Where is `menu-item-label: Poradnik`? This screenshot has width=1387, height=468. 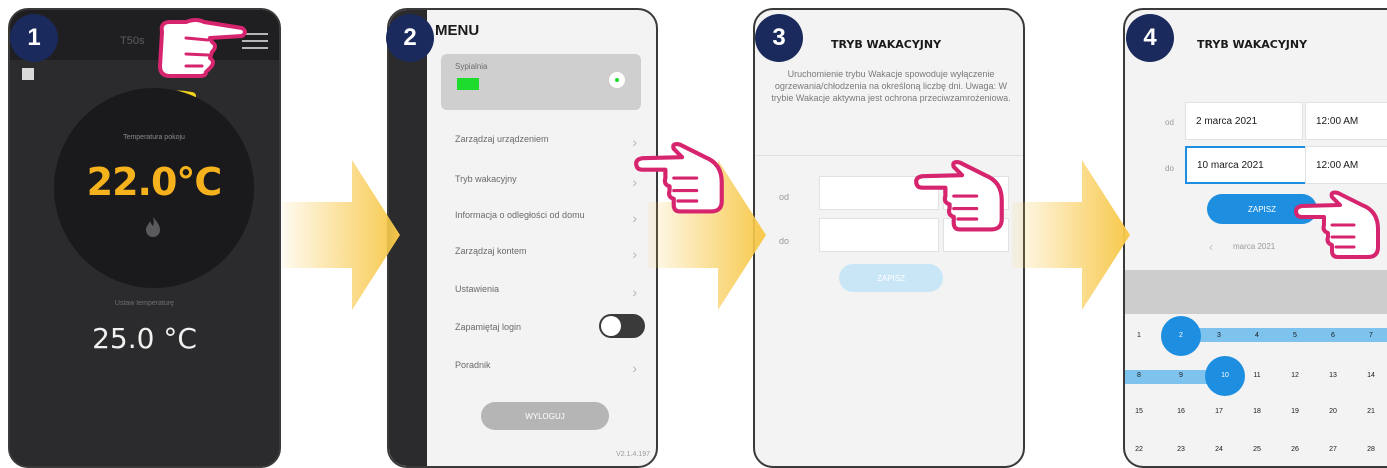 menu-item-label: Poradnik is located at coordinates (473, 365).